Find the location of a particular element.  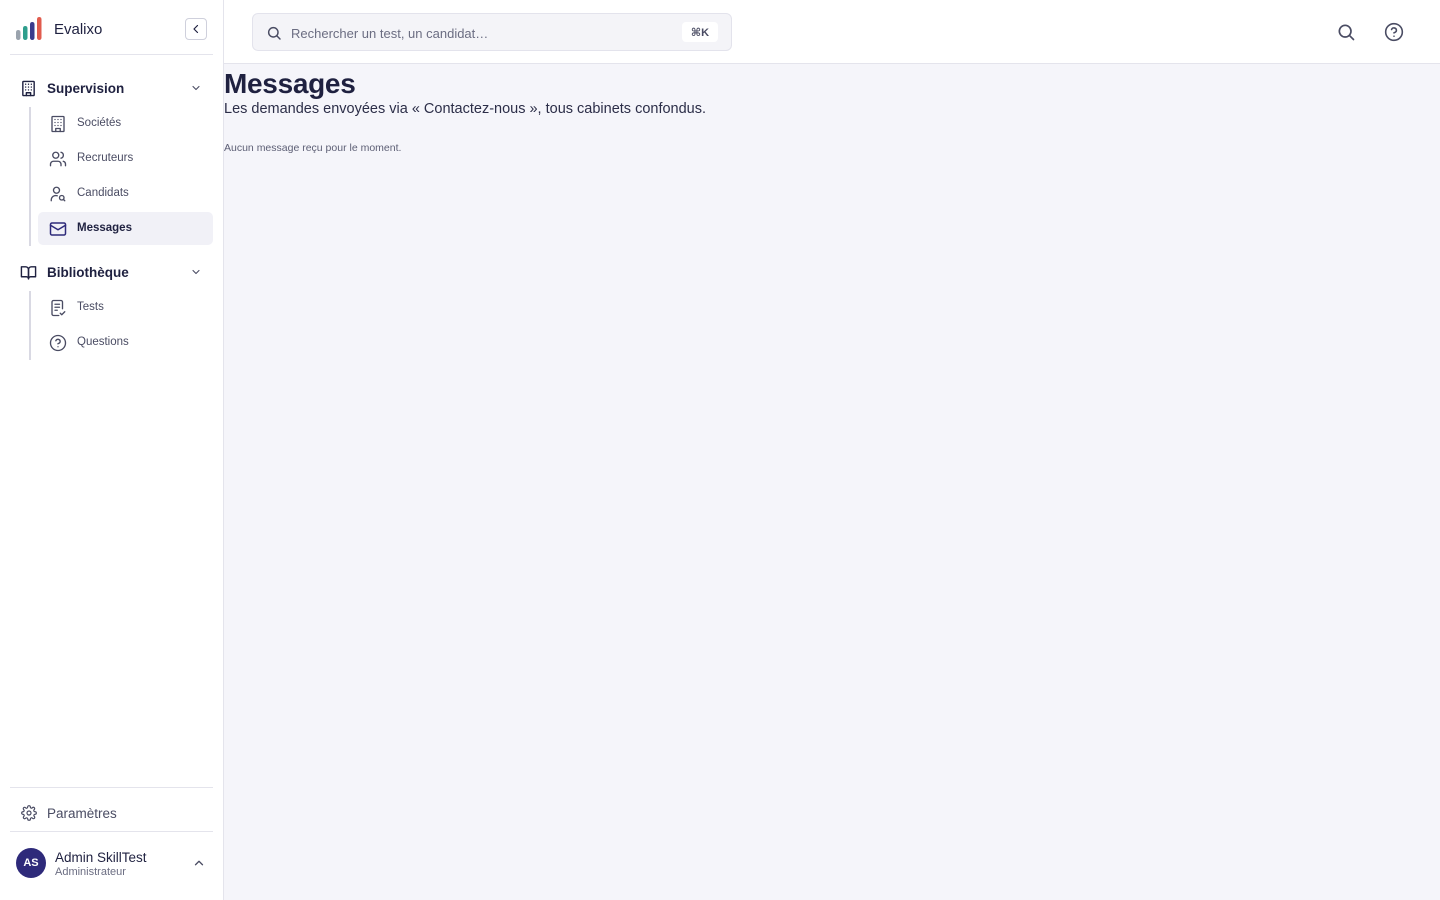

section-label: Supervision is located at coordinates (86, 88).